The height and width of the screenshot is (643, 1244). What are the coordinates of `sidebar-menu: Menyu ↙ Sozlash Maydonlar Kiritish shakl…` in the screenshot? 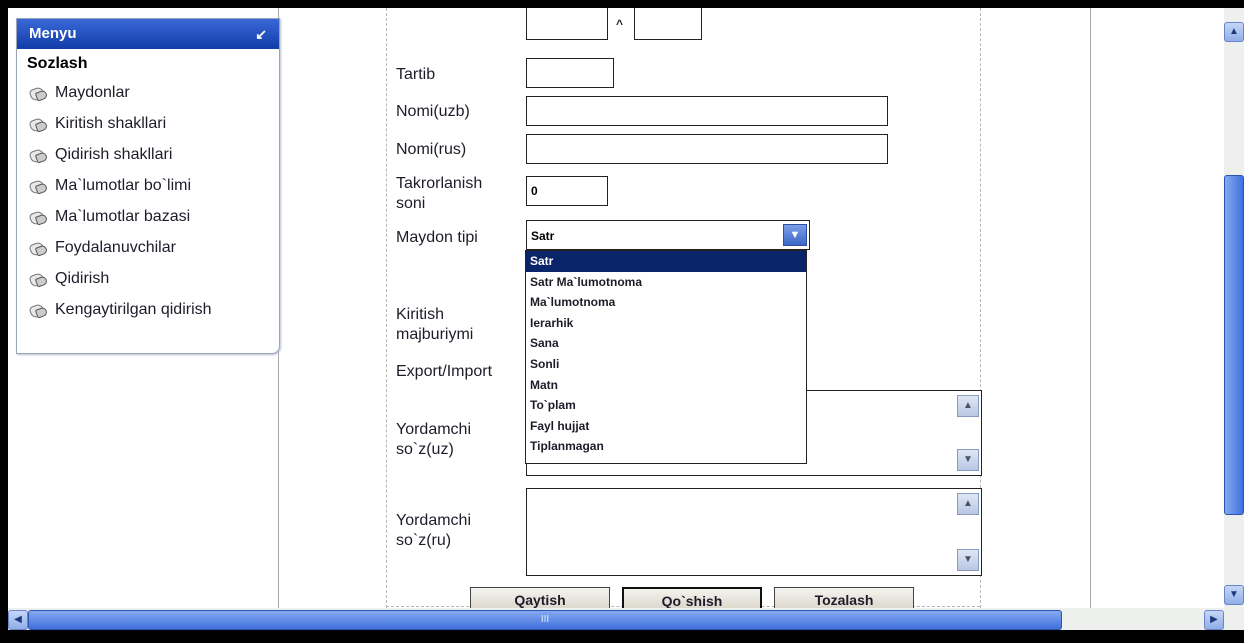 It's located at (148, 186).